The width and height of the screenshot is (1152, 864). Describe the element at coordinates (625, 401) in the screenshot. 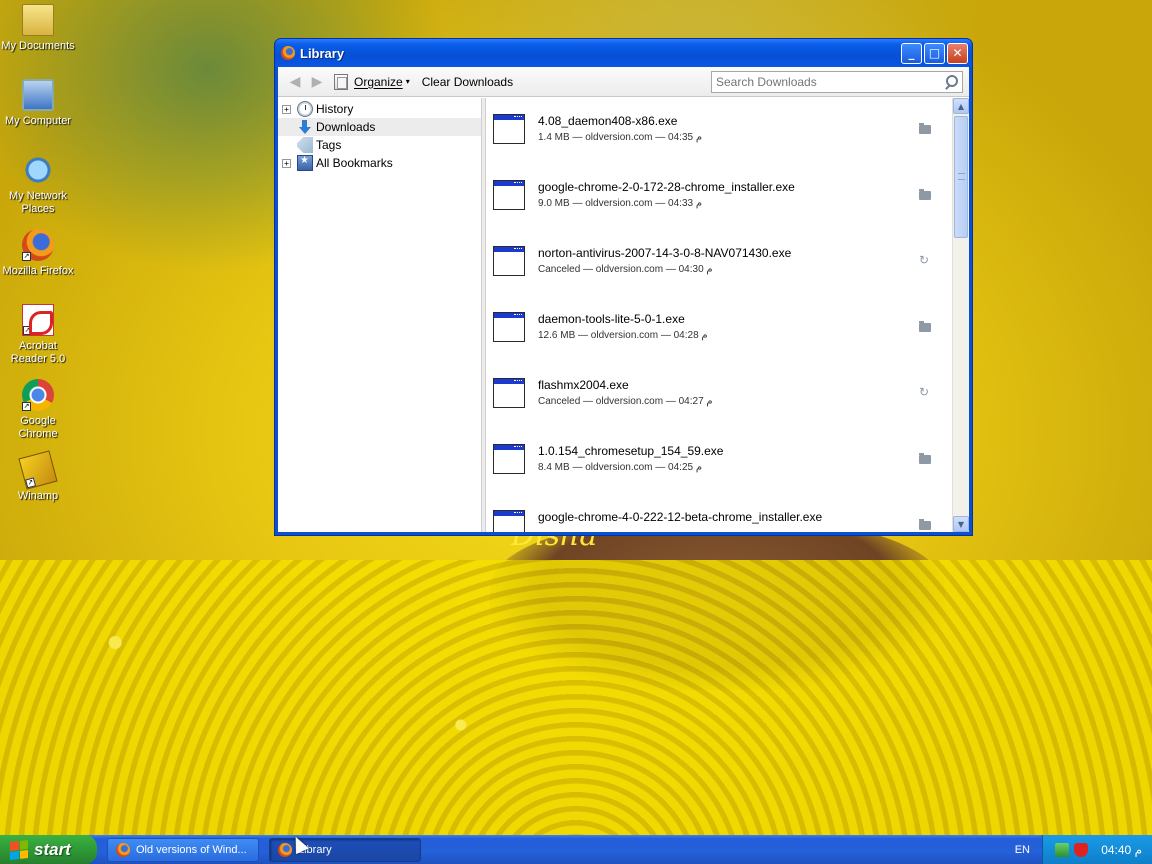

I see `download-status: Canceled — oldversion.com — 04:27 م` at that location.